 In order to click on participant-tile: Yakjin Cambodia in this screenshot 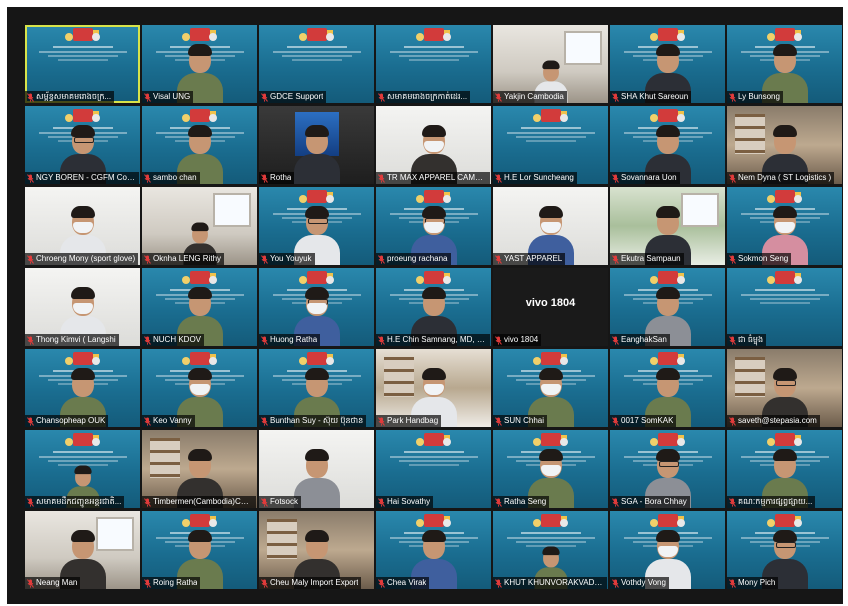, I will do `click(550, 64)`.